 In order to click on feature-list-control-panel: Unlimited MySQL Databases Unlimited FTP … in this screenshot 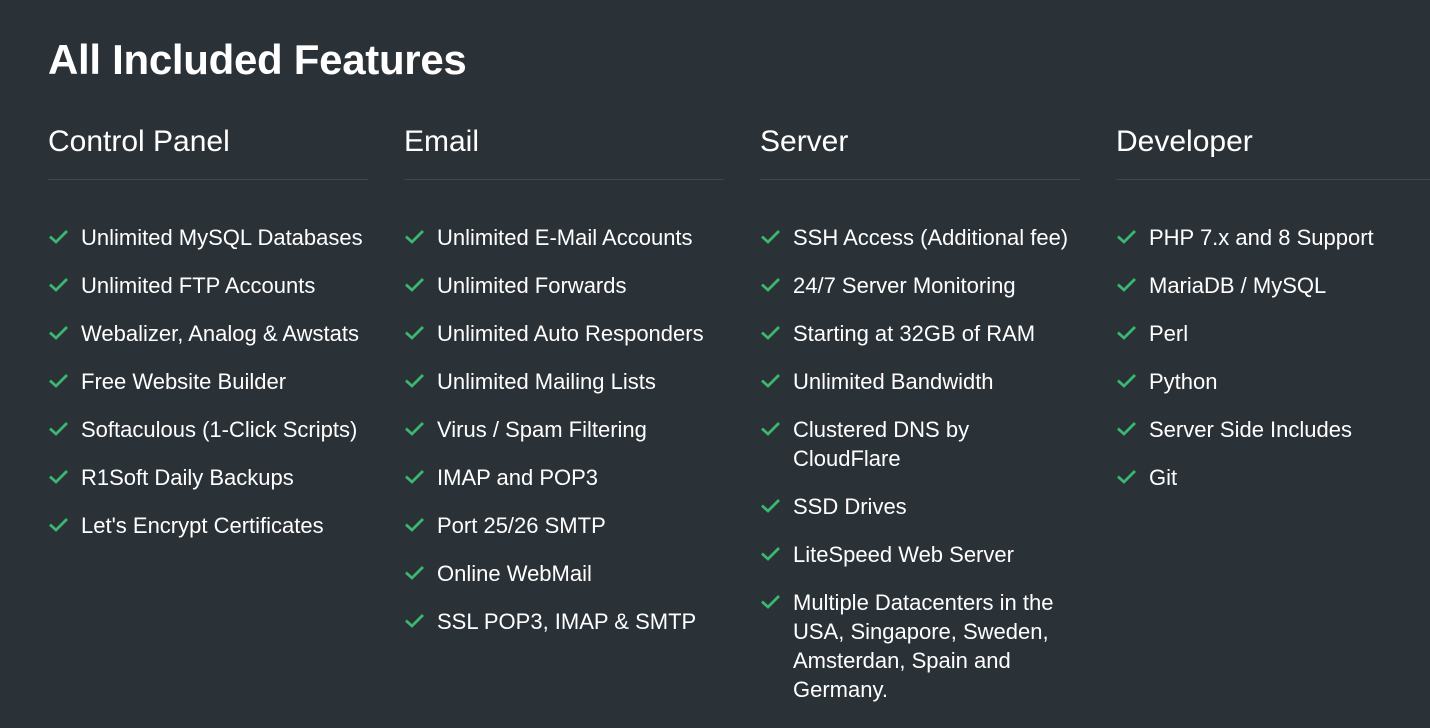, I will do `click(226, 381)`.